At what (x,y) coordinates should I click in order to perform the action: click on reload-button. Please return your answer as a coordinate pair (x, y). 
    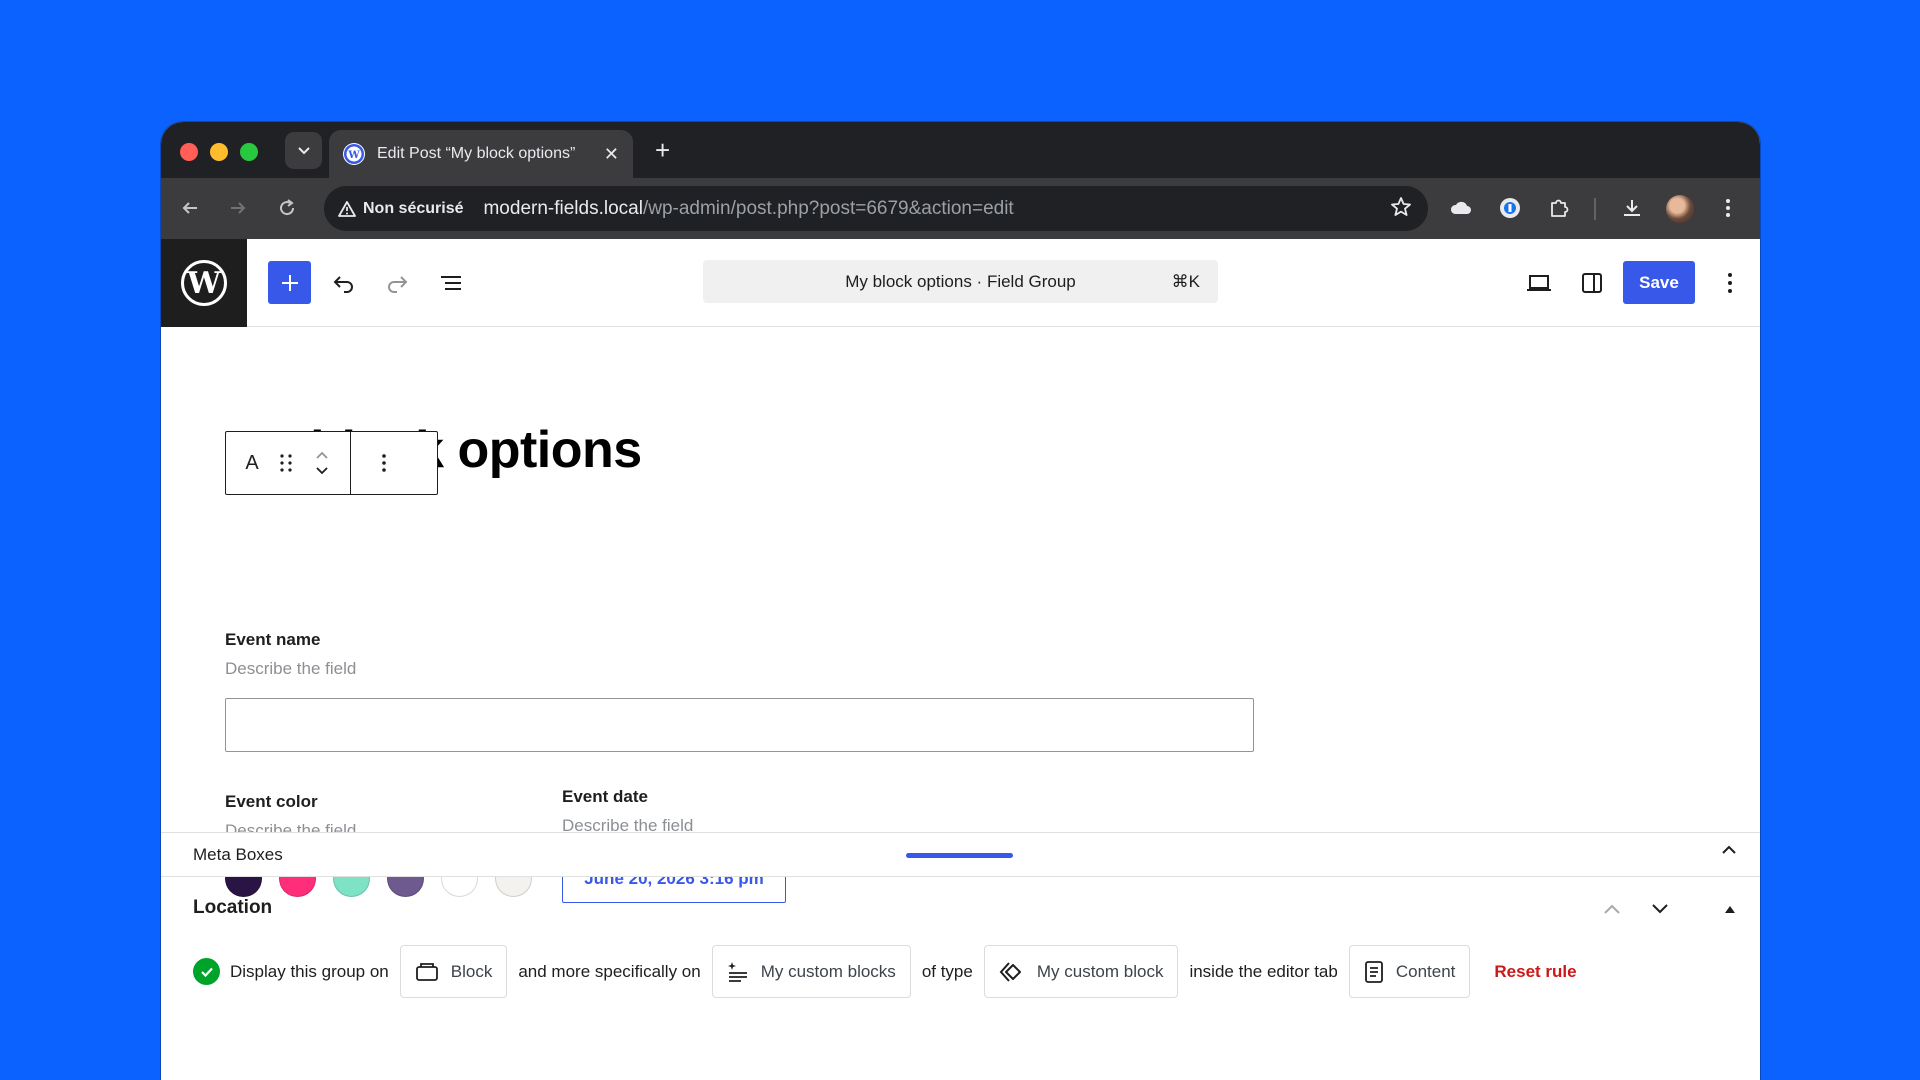
    Looking at the image, I should click on (287, 208).